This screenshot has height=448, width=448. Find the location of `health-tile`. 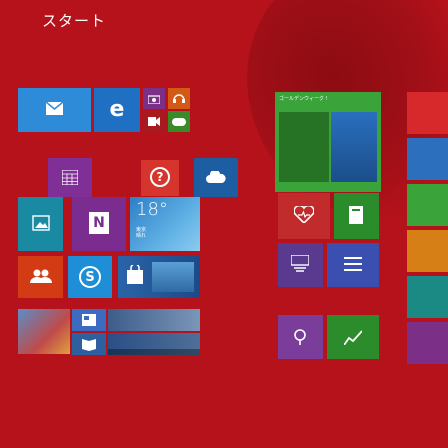

health-tile is located at coordinates (304, 216).